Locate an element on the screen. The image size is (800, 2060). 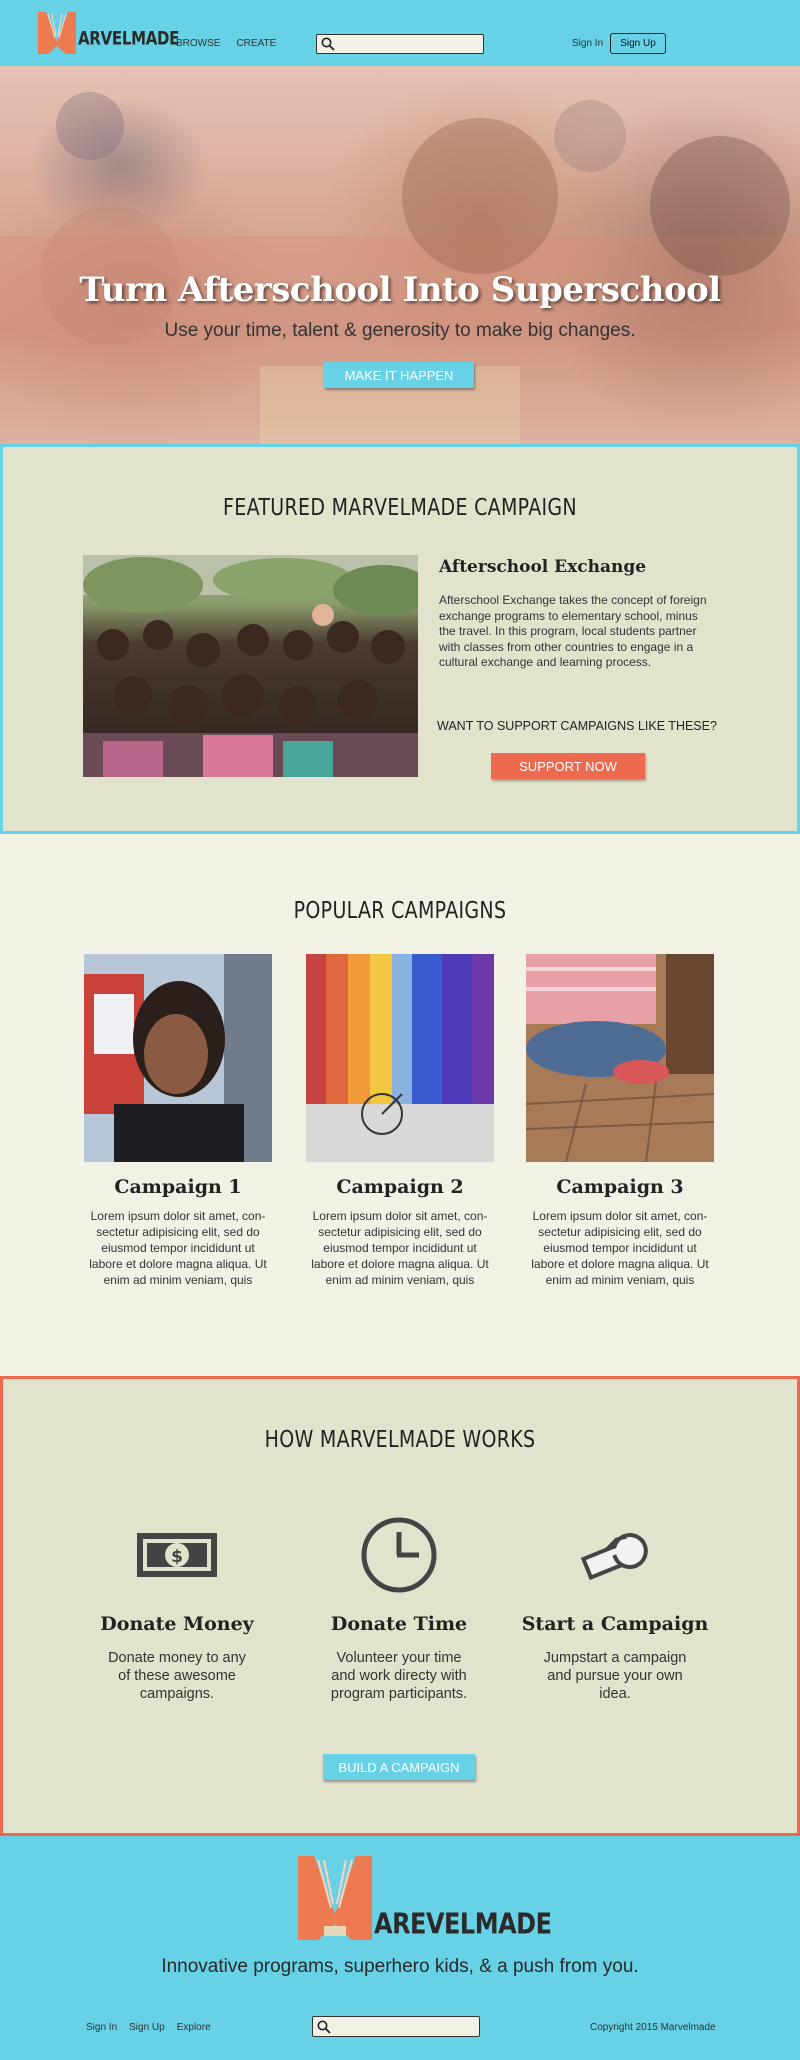
logo: ARVELMADE is located at coordinates (108, 33).